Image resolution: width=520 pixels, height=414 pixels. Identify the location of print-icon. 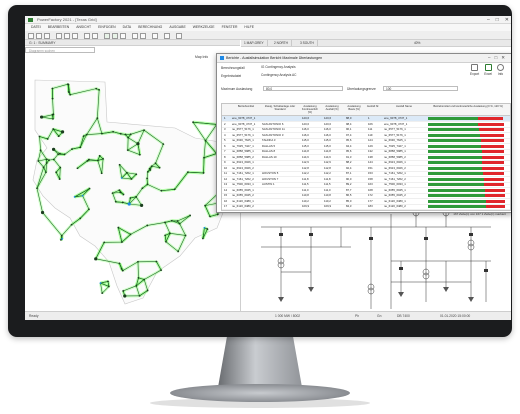
(155, 36).